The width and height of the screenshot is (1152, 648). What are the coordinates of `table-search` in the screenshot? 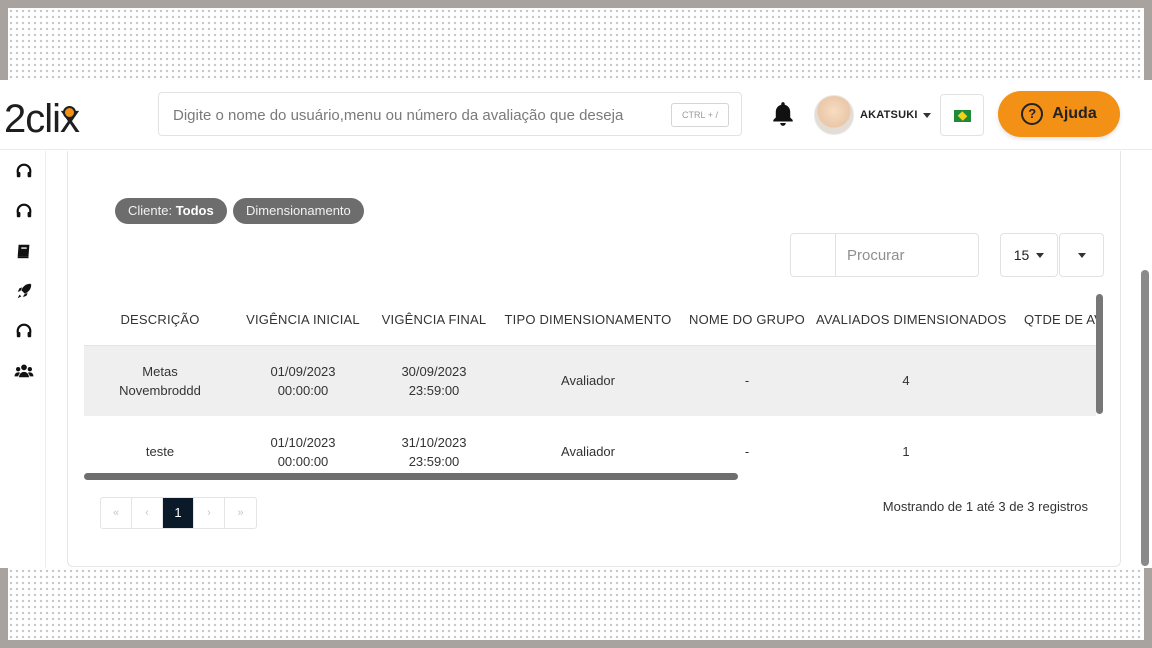 It's located at (884, 255).